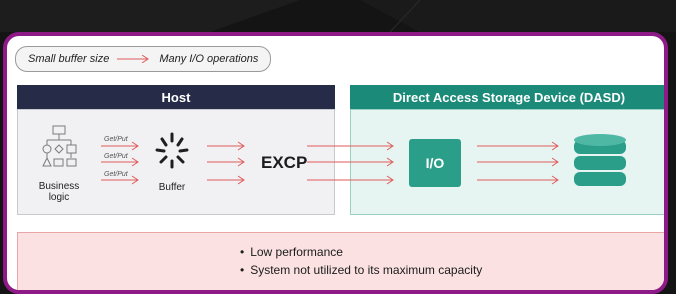 This screenshot has height=294, width=676. I want to click on business-logic-icon, so click(59, 146).